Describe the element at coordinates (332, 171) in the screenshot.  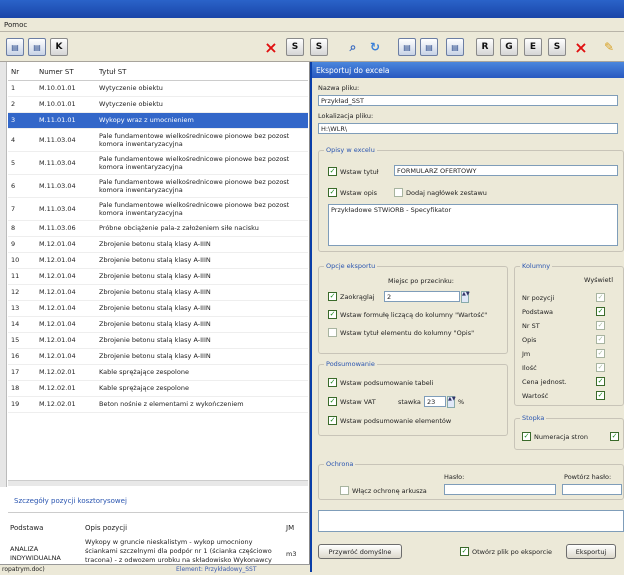
I see `wstaw-tytul-checkbox: ✓` at that location.